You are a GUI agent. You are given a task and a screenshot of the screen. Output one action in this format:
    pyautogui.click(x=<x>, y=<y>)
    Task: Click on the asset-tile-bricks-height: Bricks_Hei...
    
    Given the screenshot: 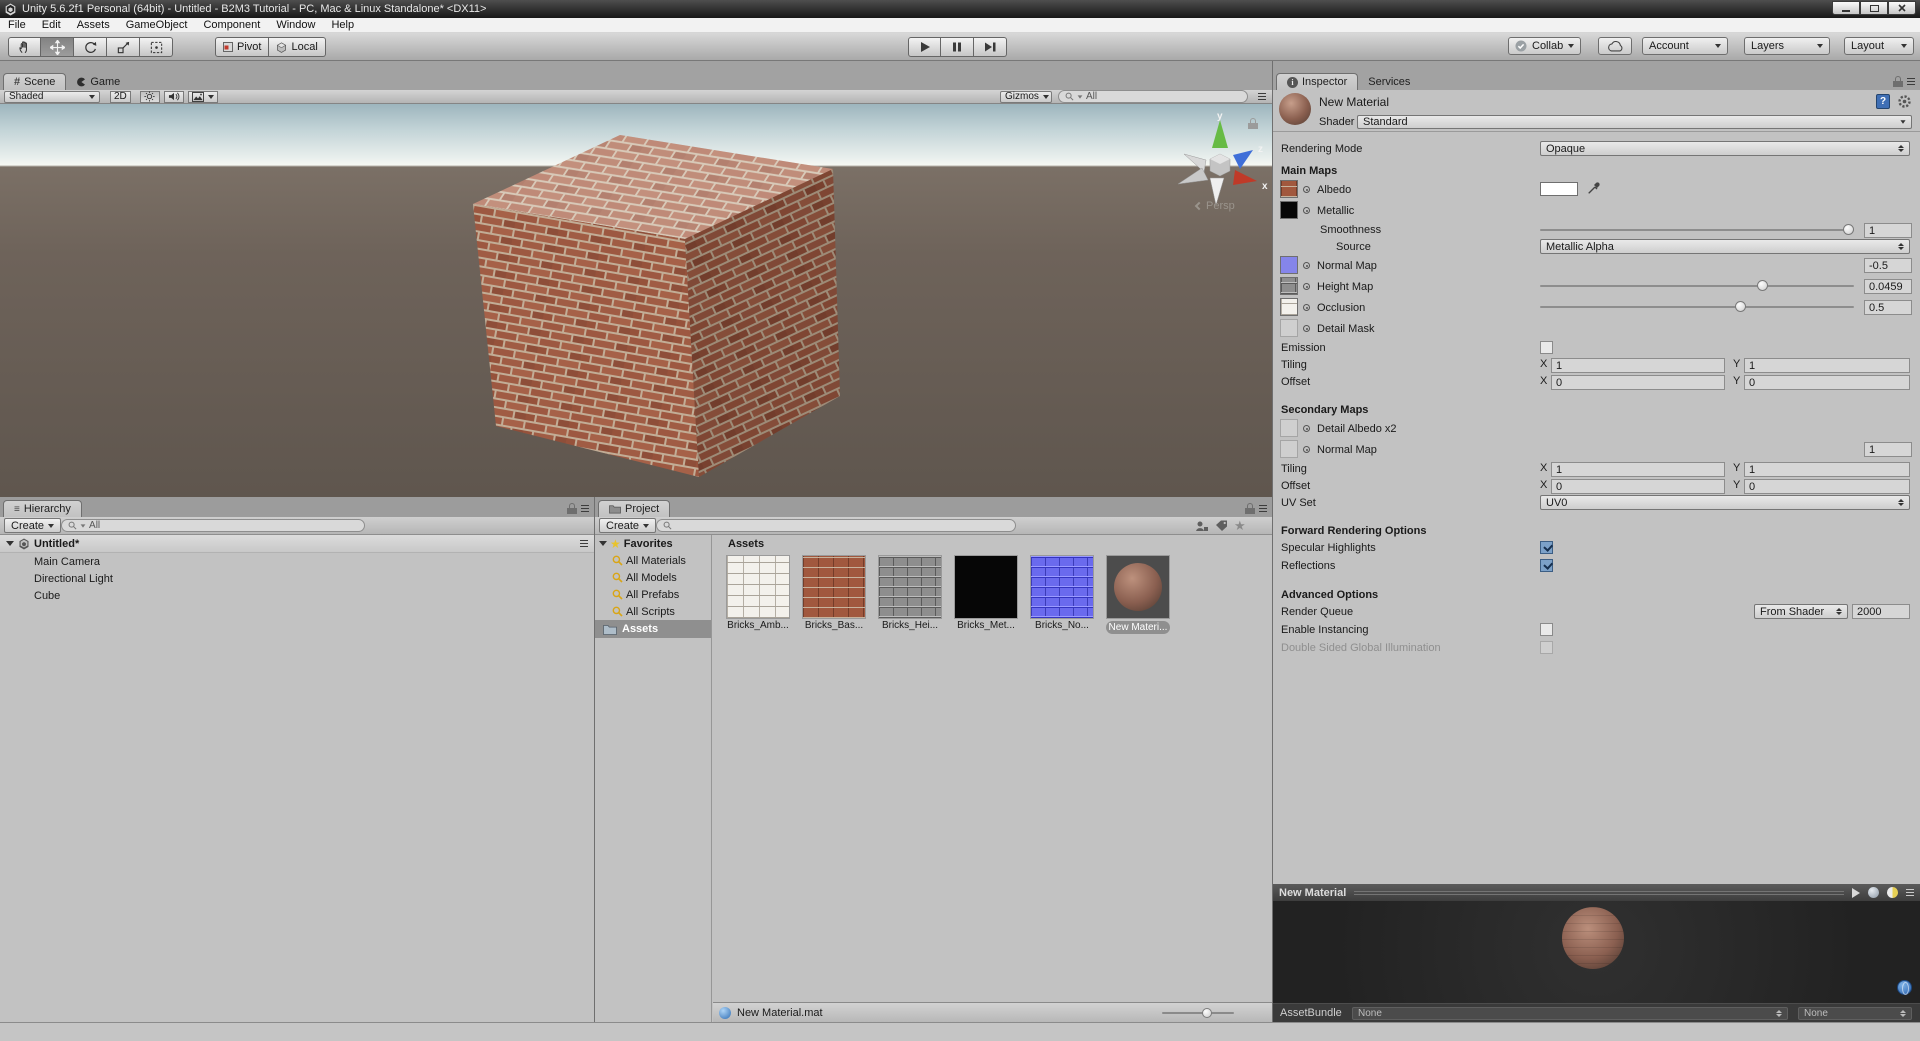 What is the action you would take?
    pyautogui.click(x=910, y=593)
    